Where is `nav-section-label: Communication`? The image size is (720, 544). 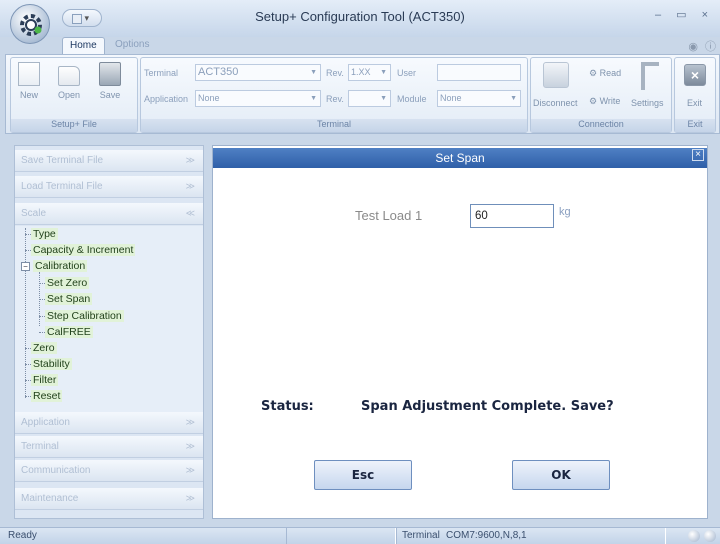 nav-section-label: Communication is located at coordinates (56, 470).